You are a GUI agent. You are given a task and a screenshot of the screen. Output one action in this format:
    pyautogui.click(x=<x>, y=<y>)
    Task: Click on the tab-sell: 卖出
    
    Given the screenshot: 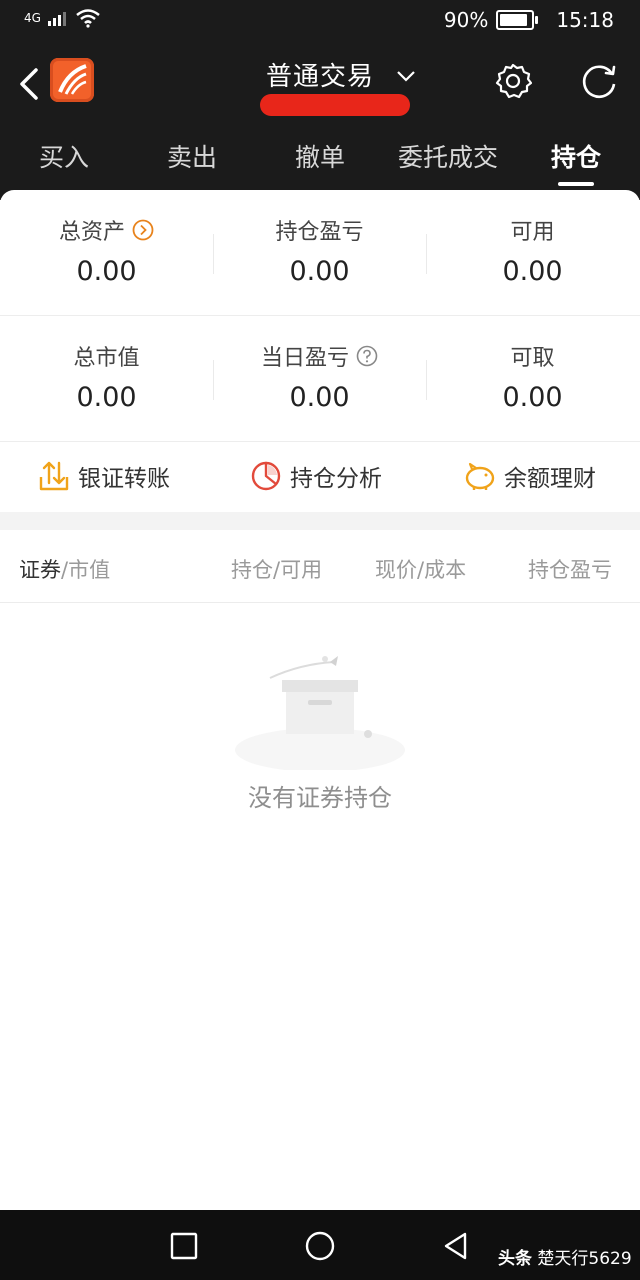 What is the action you would take?
    pyautogui.click(x=192, y=161)
    